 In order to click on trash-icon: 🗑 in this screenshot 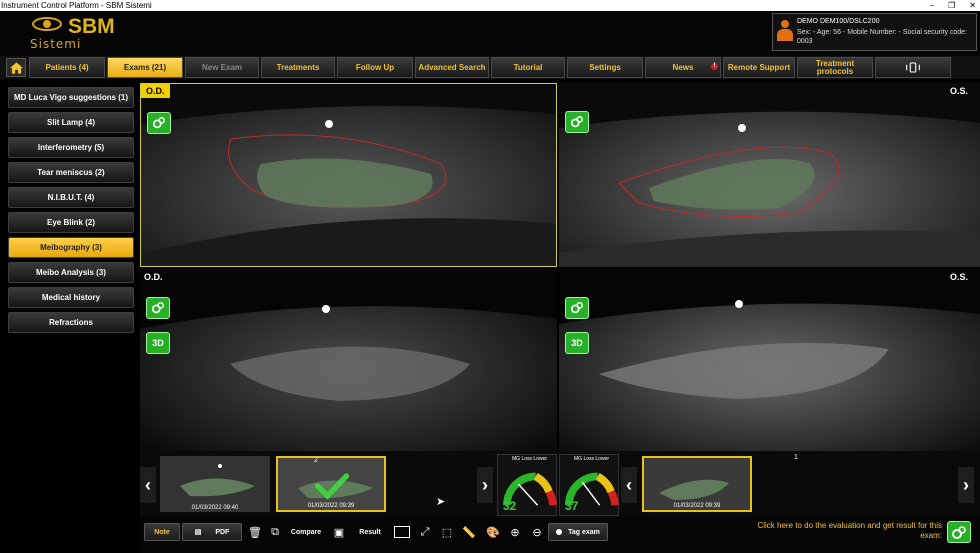, I will do `click(255, 532)`.